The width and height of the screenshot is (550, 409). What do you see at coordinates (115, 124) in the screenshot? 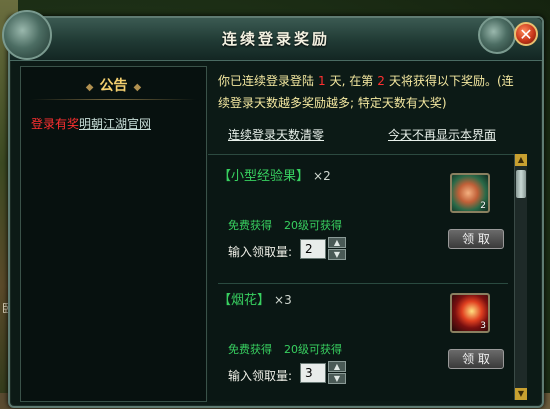
I see `official-site-link: 明朝江湖官网` at bounding box center [115, 124].